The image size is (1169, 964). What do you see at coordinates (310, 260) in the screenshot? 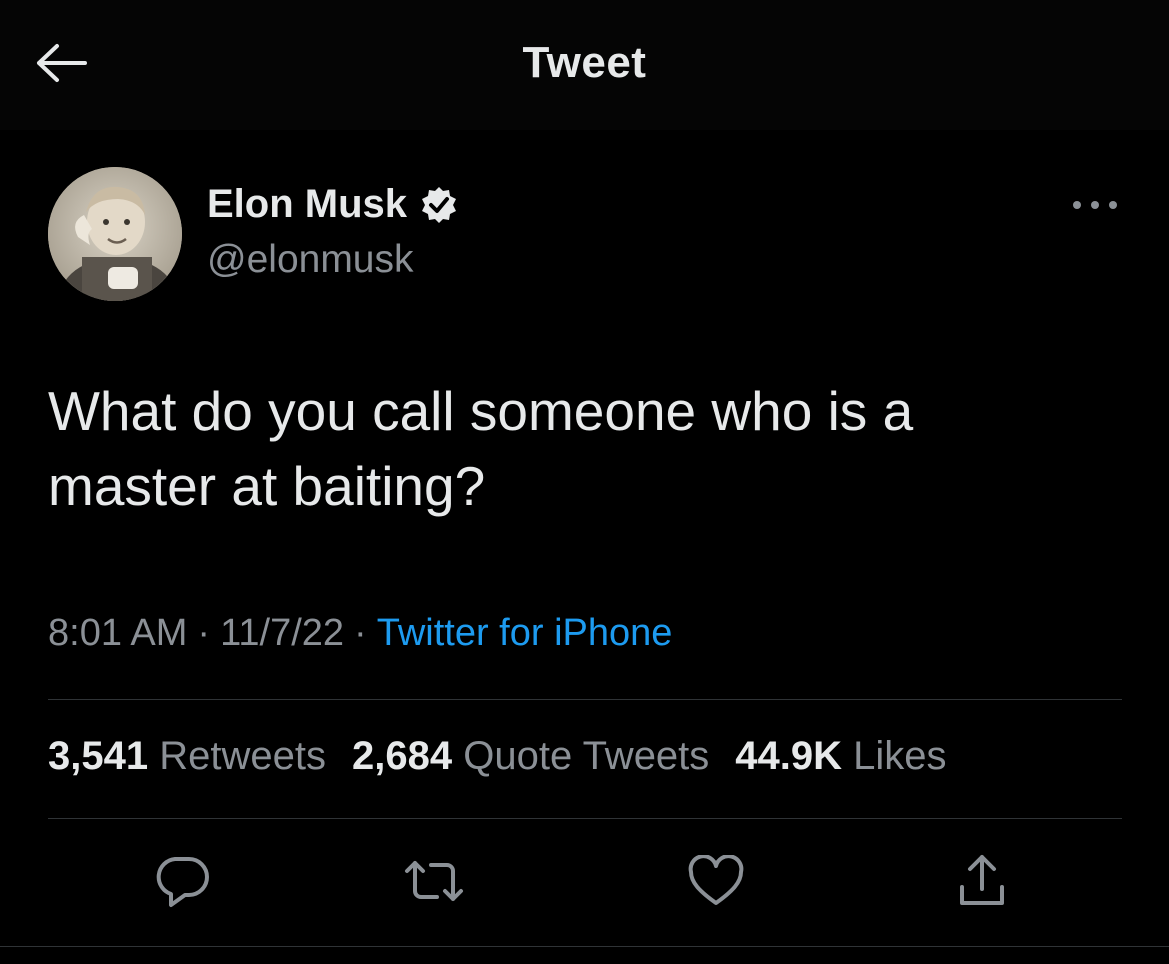
I see `author-handle: @elonmusk` at bounding box center [310, 260].